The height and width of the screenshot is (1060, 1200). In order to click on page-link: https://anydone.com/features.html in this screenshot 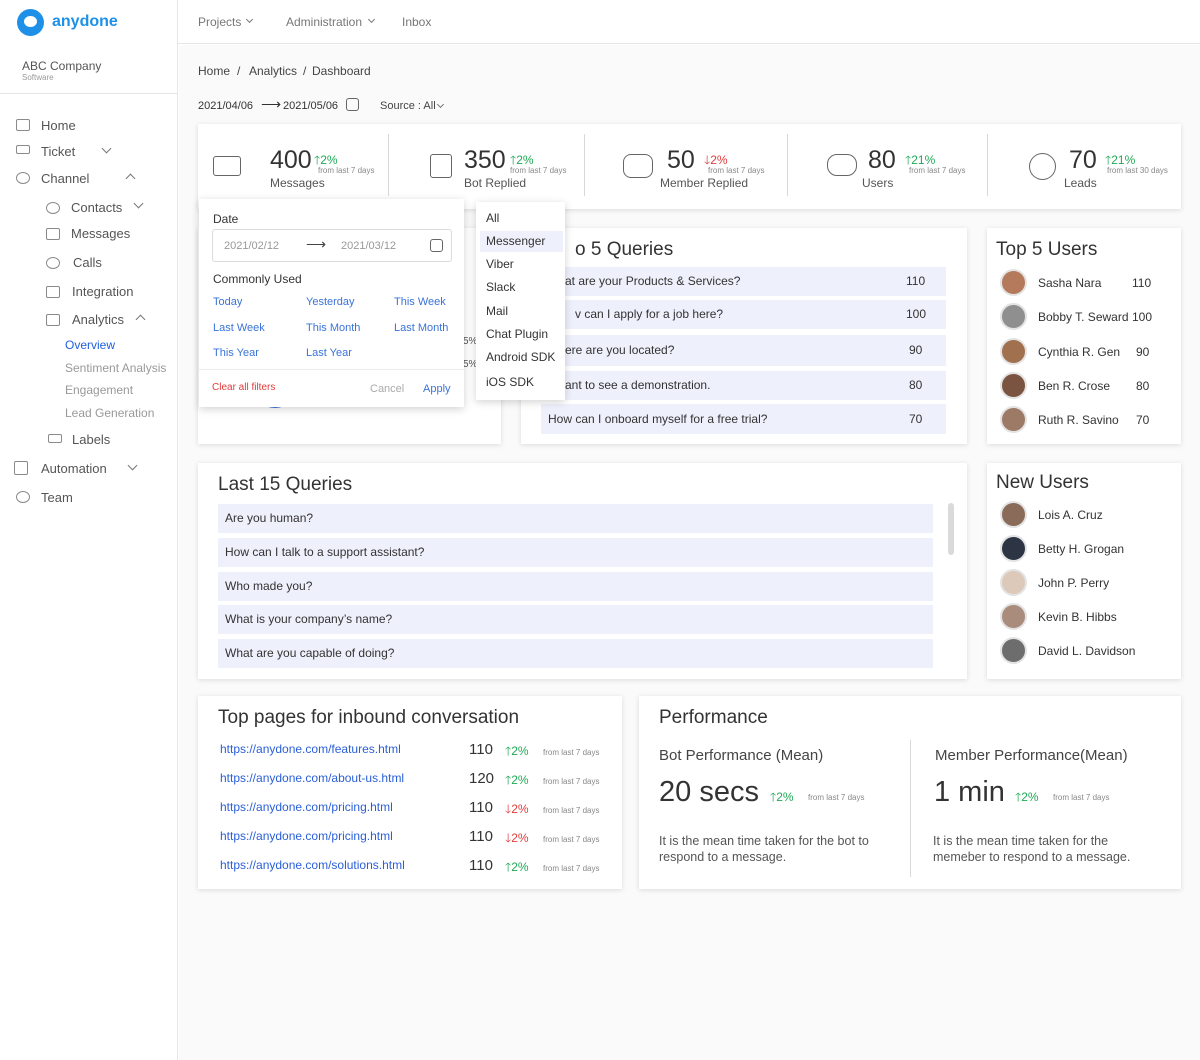, I will do `click(310, 749)`.